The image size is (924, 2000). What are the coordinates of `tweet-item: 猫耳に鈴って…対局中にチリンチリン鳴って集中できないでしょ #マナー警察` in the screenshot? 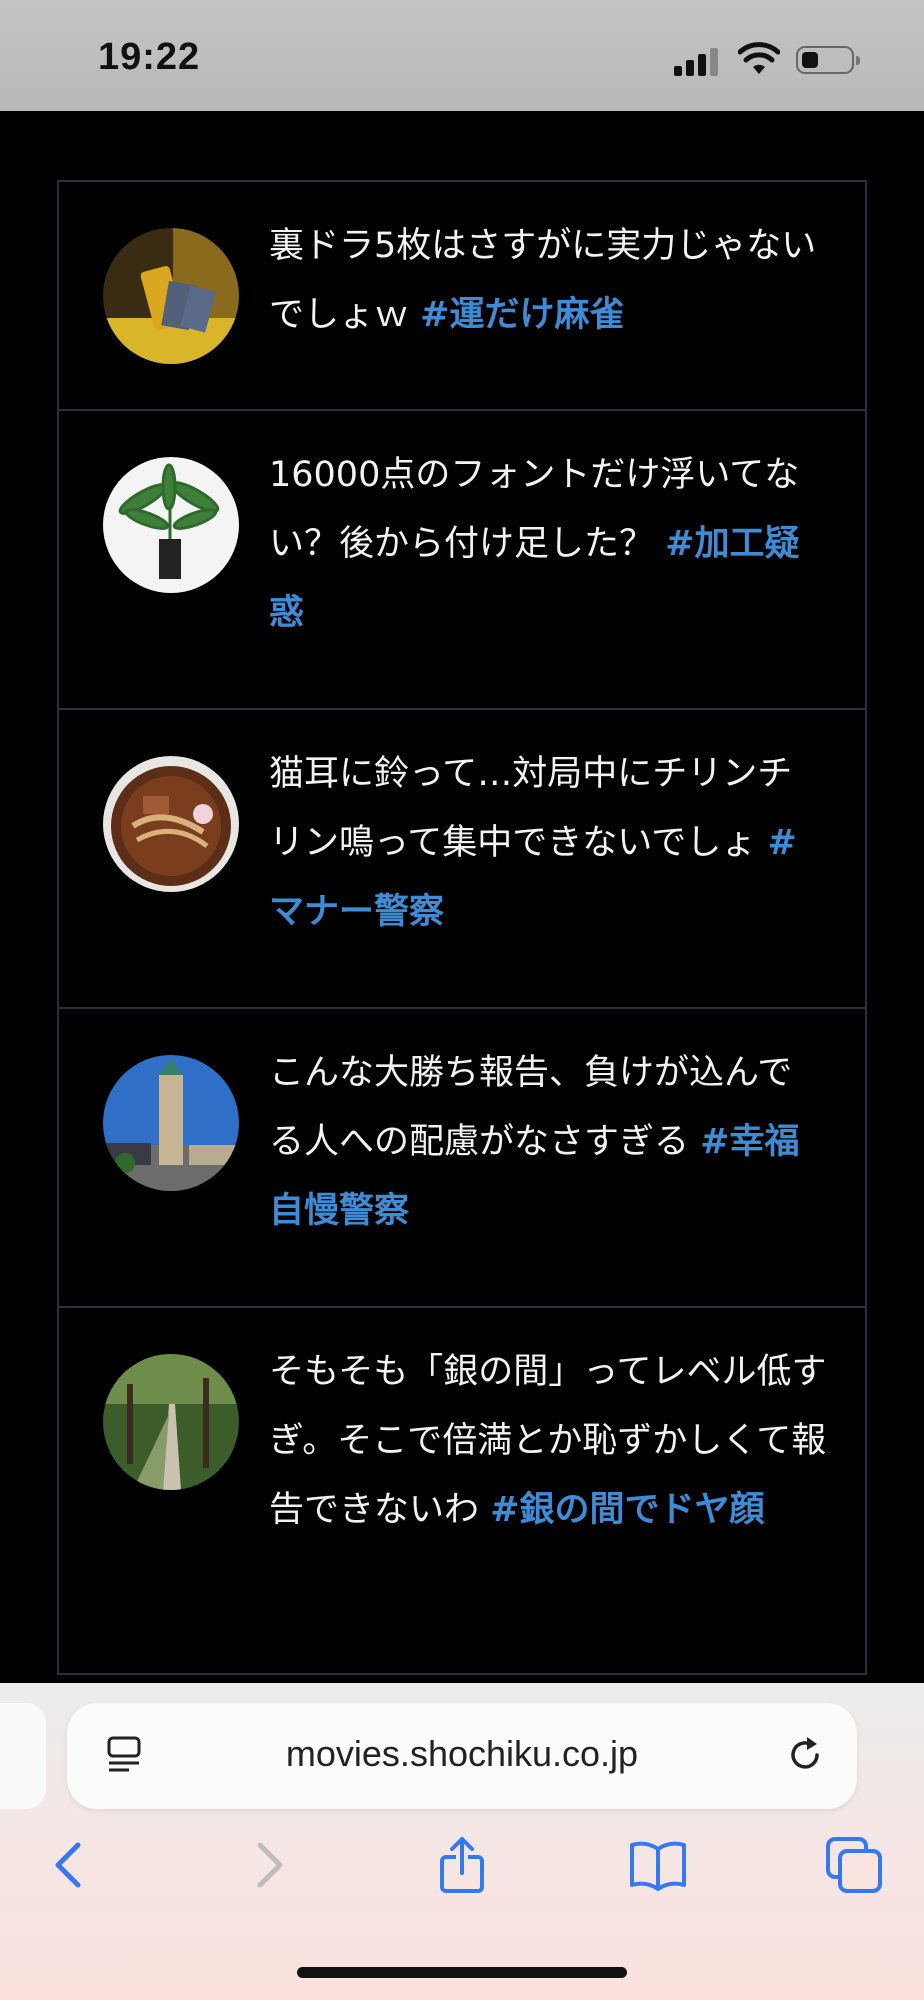 It's located at (462, 859).